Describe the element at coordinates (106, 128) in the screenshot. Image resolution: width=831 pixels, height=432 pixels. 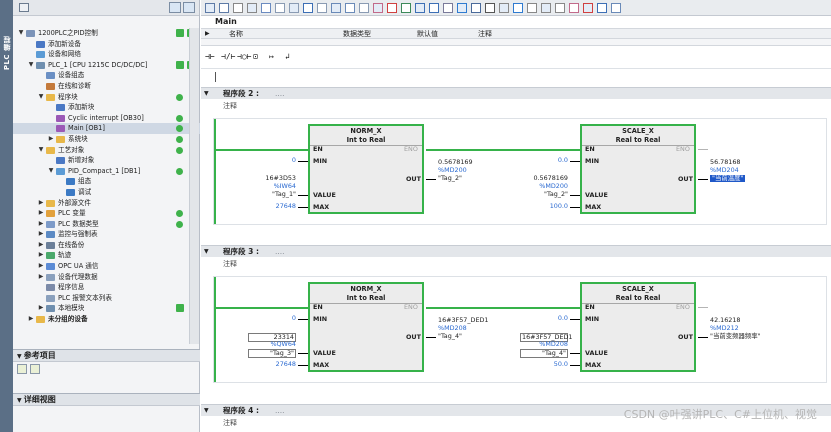
I see `tree-item: Main [OB1]` at that location.